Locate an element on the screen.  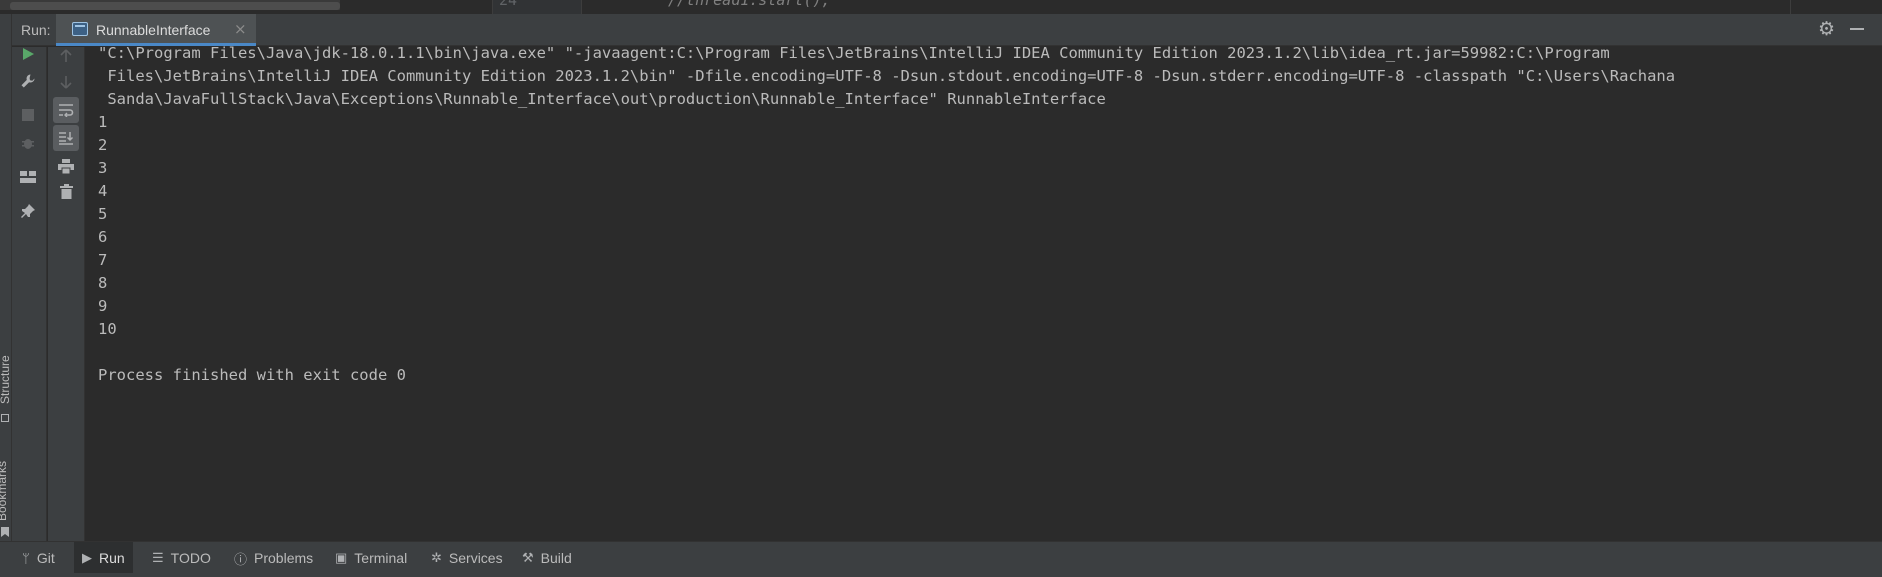
modify-run-configuration-button is located at coordinates (28, 81).